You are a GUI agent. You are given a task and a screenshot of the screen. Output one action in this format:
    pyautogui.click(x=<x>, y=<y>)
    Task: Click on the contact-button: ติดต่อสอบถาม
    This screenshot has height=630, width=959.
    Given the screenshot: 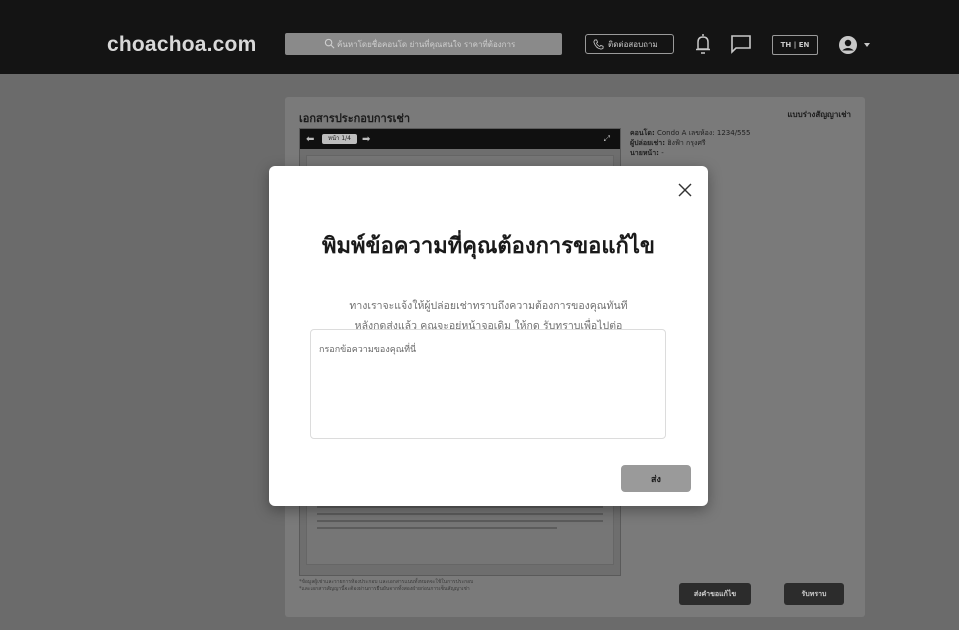 What is the action you would take?
    pyautogui.click(x=629, y=44)
    